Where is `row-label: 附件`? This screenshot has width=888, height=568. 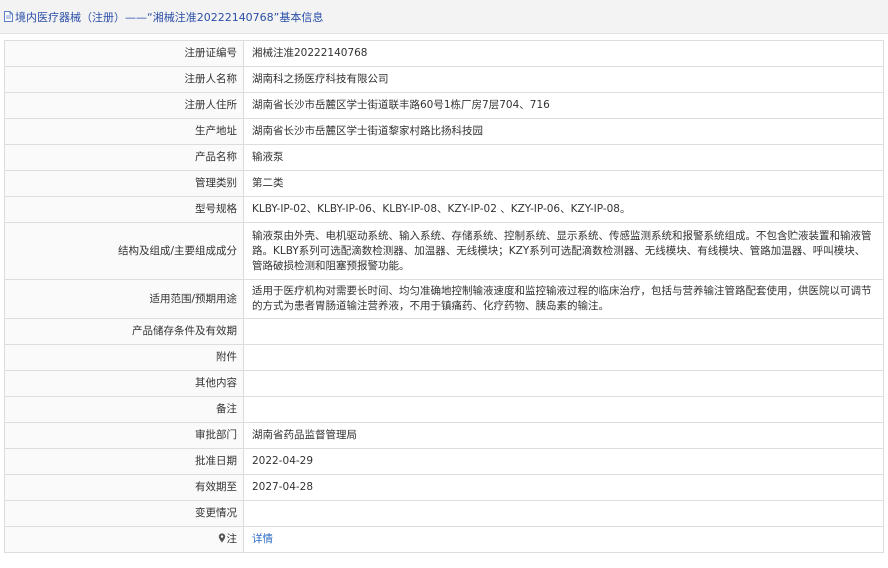
row-label: 附件 is located at coordinates (124, 357).